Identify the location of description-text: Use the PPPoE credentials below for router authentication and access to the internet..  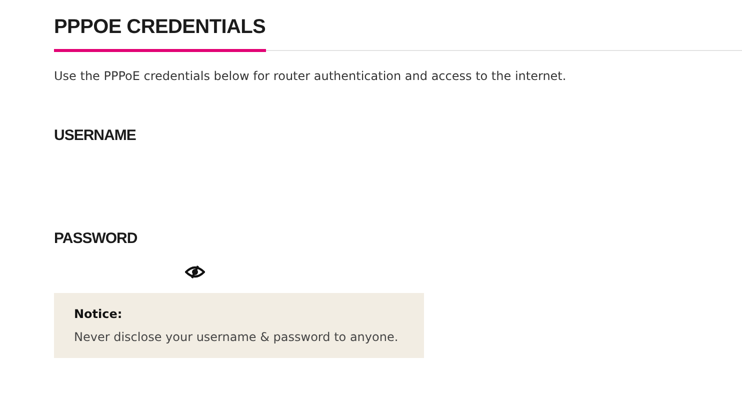
(311, 76).